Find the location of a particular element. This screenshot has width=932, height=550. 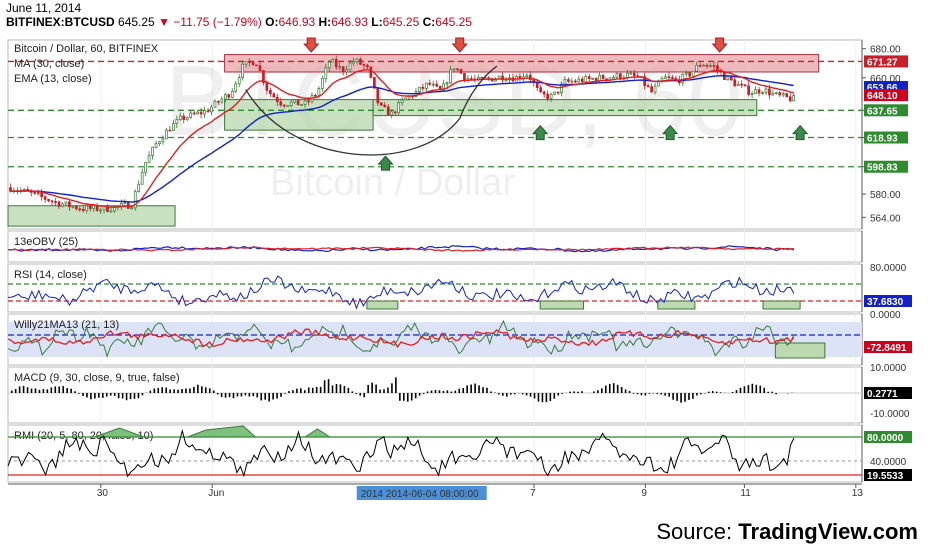

time-axis-label: Jun is located at coordinates (216, 493).